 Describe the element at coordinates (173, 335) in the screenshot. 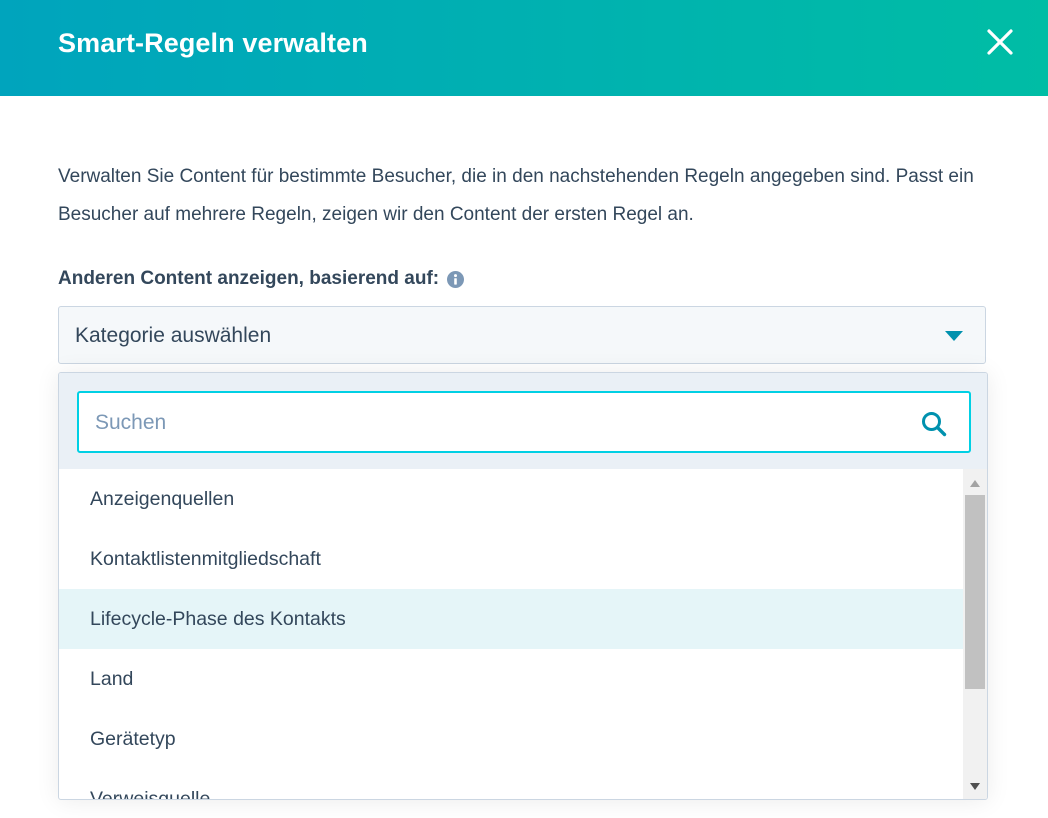

I see `category-select-value: Kategorie auswählen` at that location.